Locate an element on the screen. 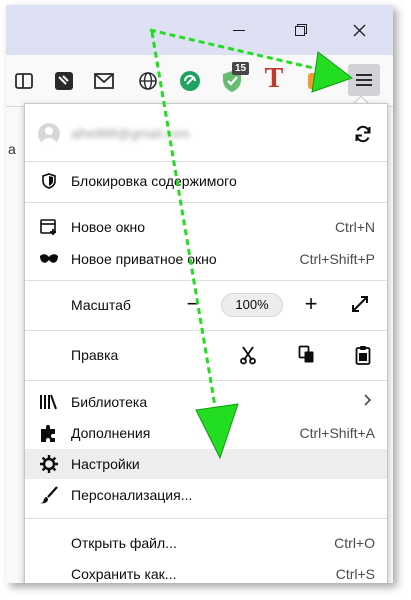  fullscreen-button is located at coordinates (361, 305).